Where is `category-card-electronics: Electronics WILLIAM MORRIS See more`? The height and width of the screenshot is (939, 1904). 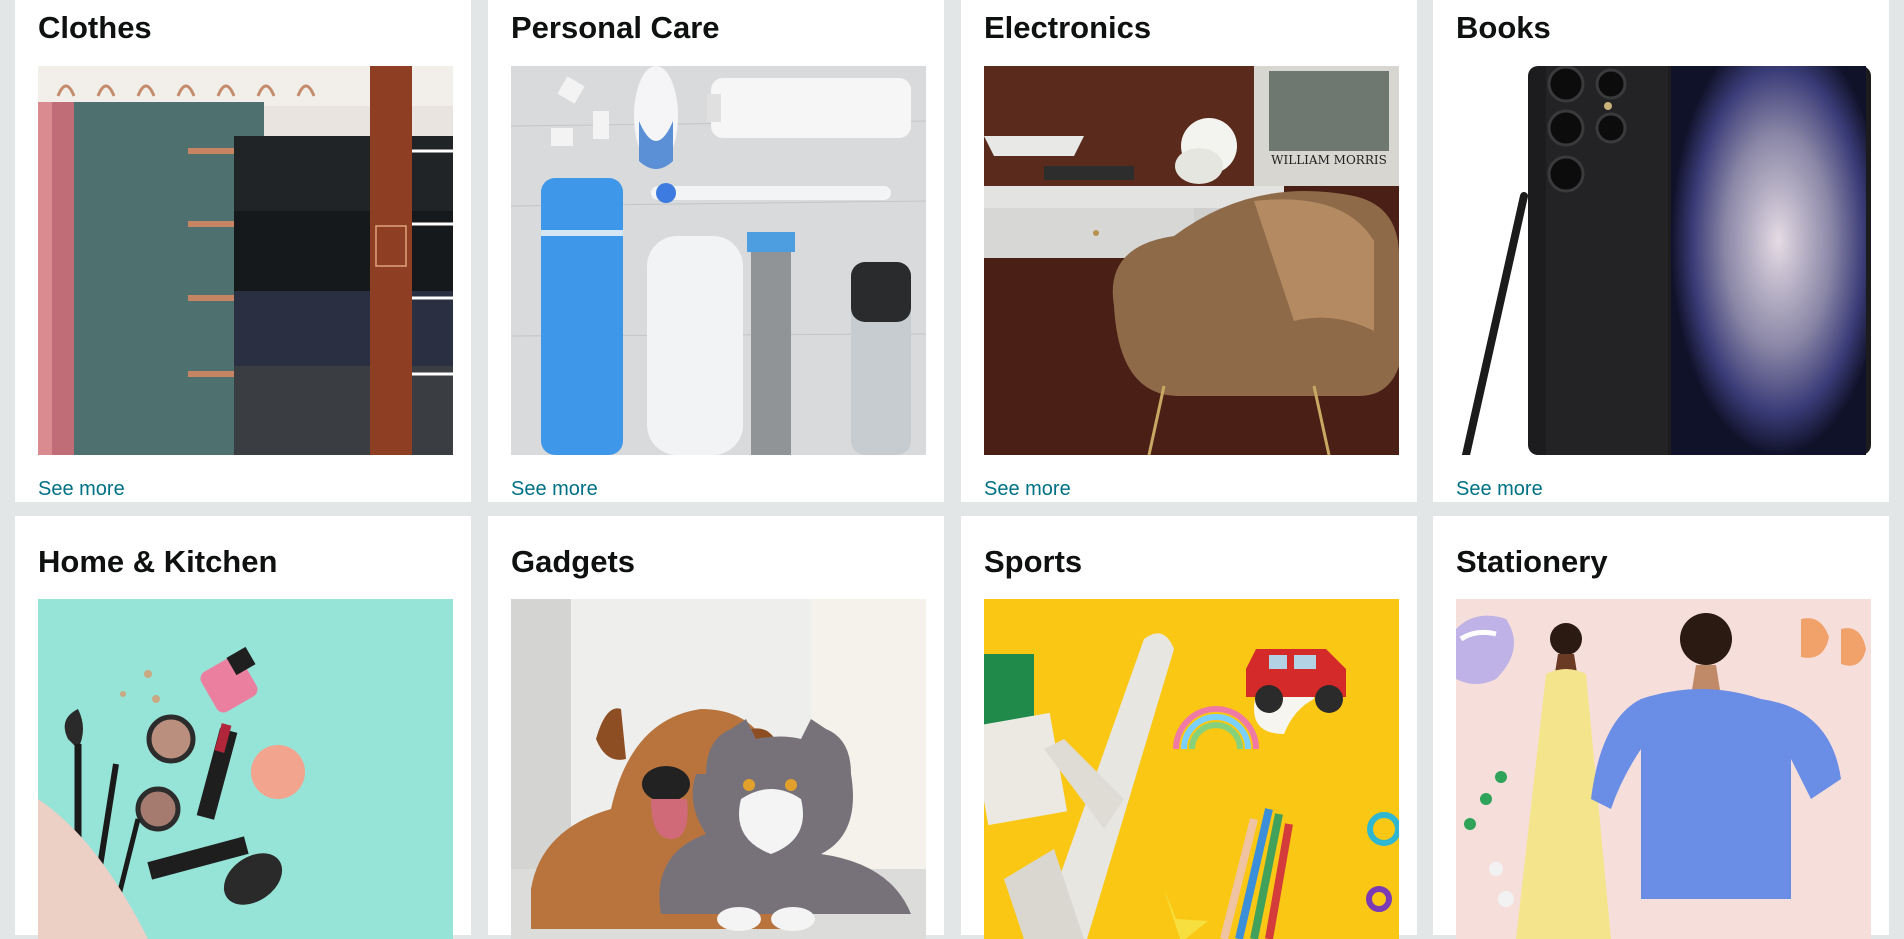 category-card-electronics: Electronics WILLIAM MORRIS See more is located at coordinates (1189, 251).